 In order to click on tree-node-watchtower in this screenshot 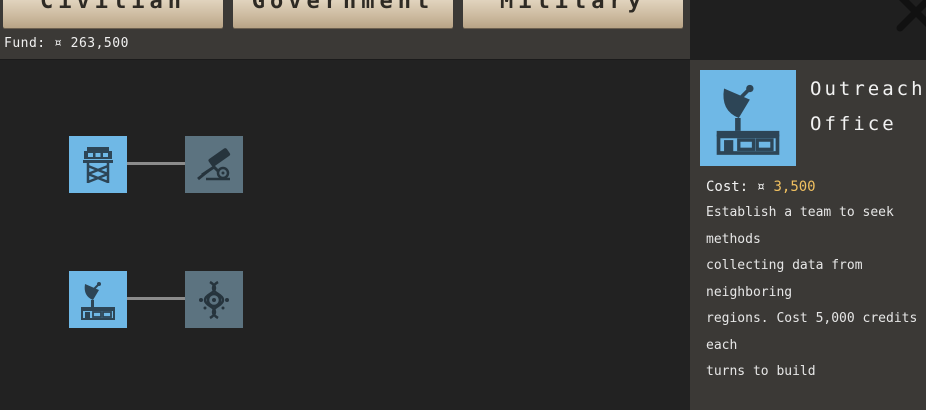, I will do `click(98, 164)`.